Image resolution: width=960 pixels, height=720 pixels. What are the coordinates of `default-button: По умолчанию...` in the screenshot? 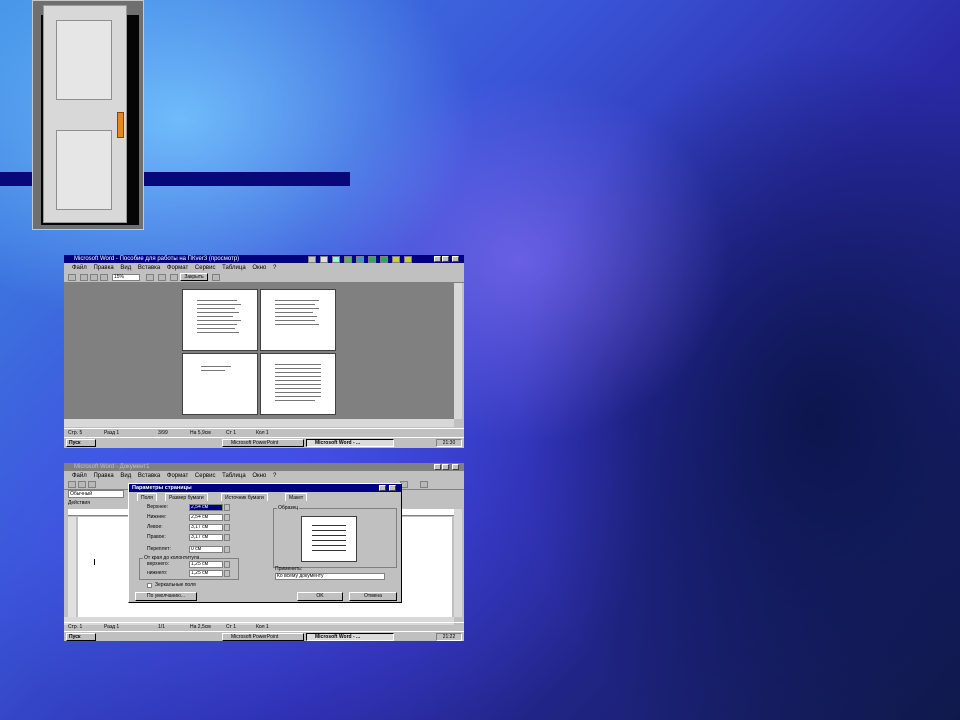 It's located at (166, 596).